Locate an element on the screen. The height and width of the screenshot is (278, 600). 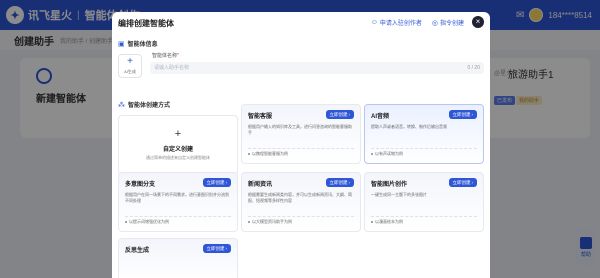
template-card-image-creation: 智能图片创作 立即创建 › 一键生成同一主题下的多张图片 以漫画绘本为例 is located at coordinates (424, 202).